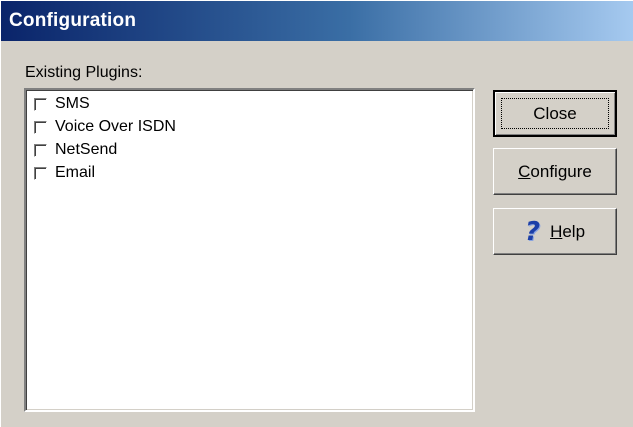 The height and width of the screenshot is (427, 633). What do you see at coordinates (524, 171) in the screenshot?
I see `configure-mnemonic: C` at bounding box center [524, 171].